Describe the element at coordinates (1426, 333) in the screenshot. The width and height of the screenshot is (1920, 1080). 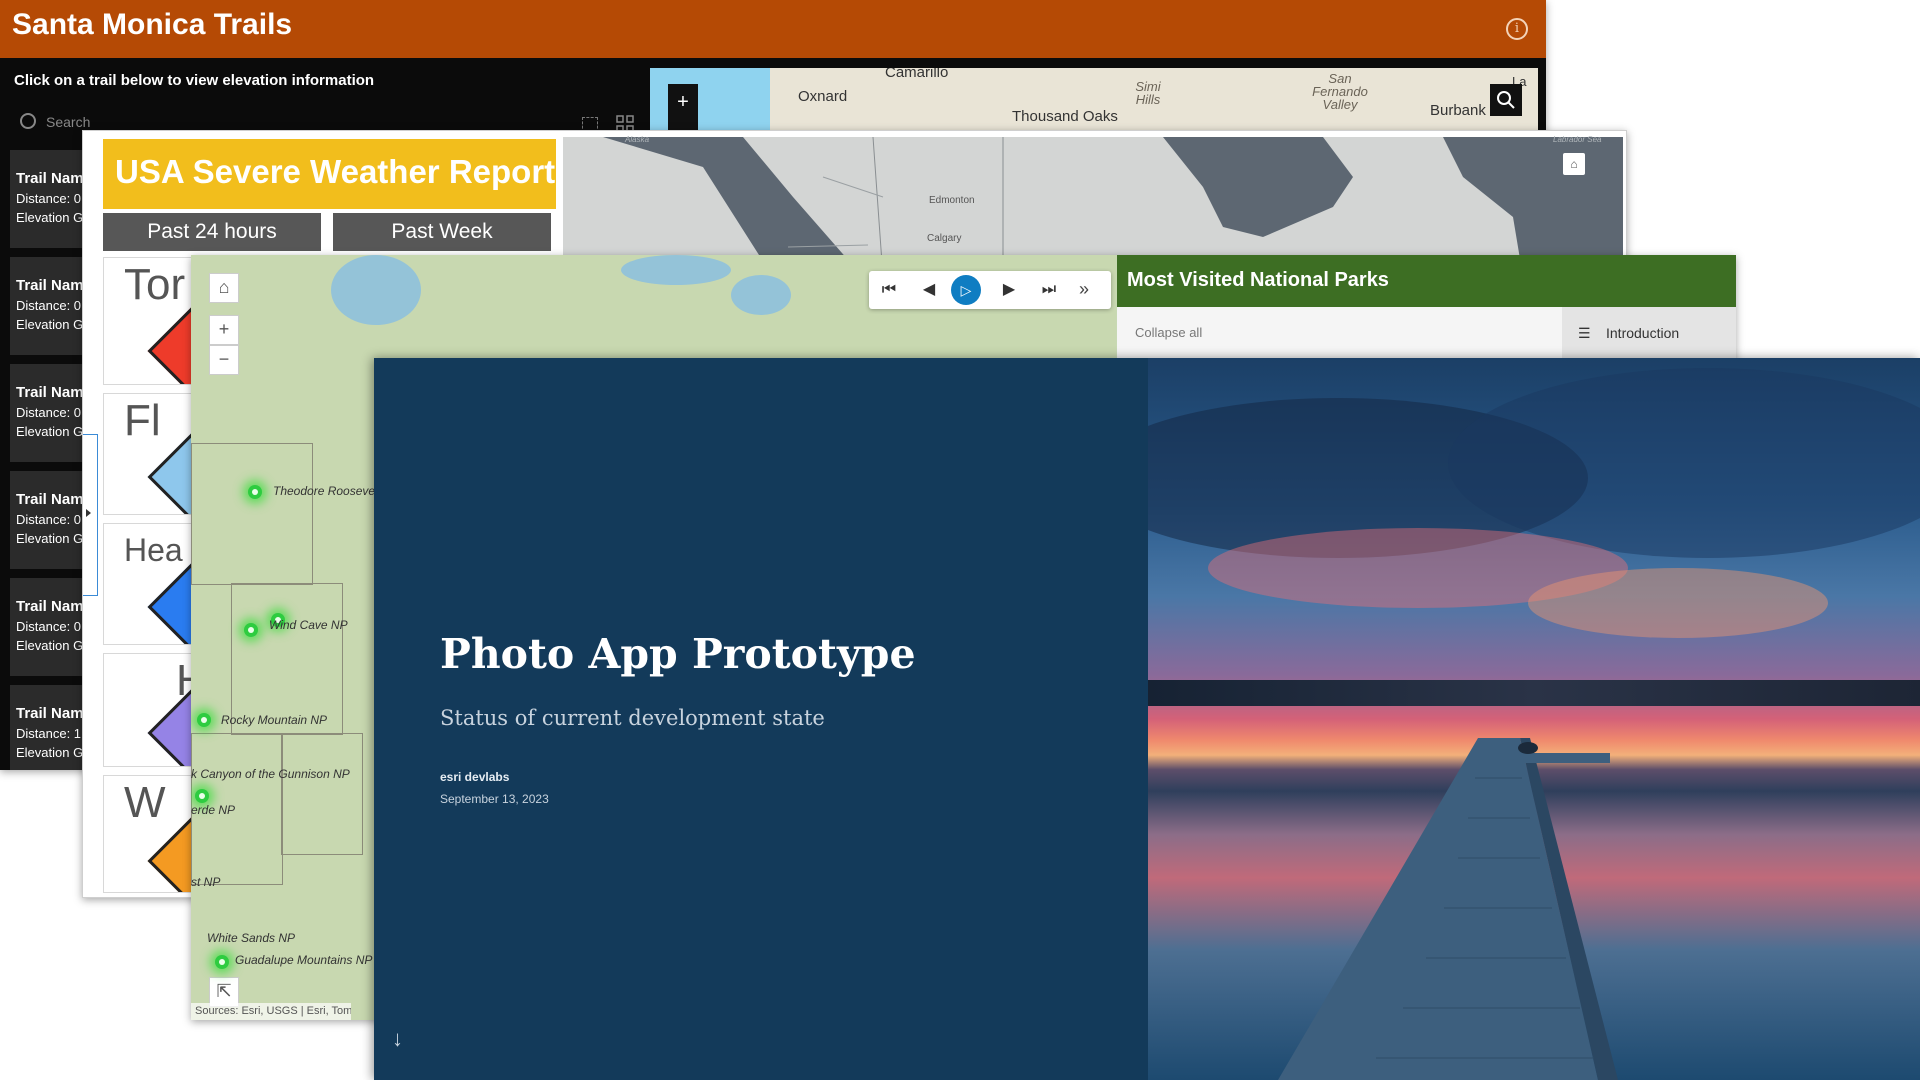
I see `parks-panel-toolbar: Collapse all ☰ Introduction` at that location.